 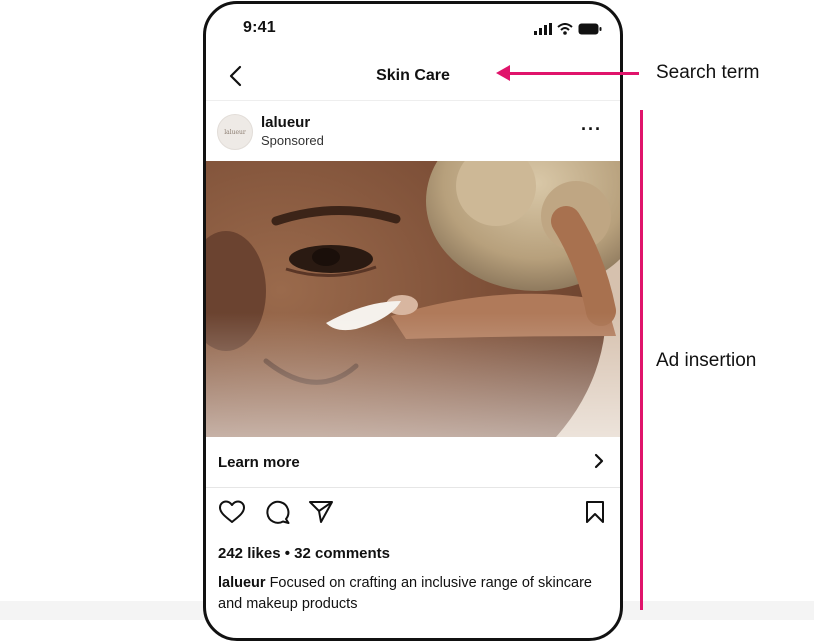 What do you see at coordinates (232, 514) in the screenshot?
I see `heart-icon` at bounding box center [232, 514].